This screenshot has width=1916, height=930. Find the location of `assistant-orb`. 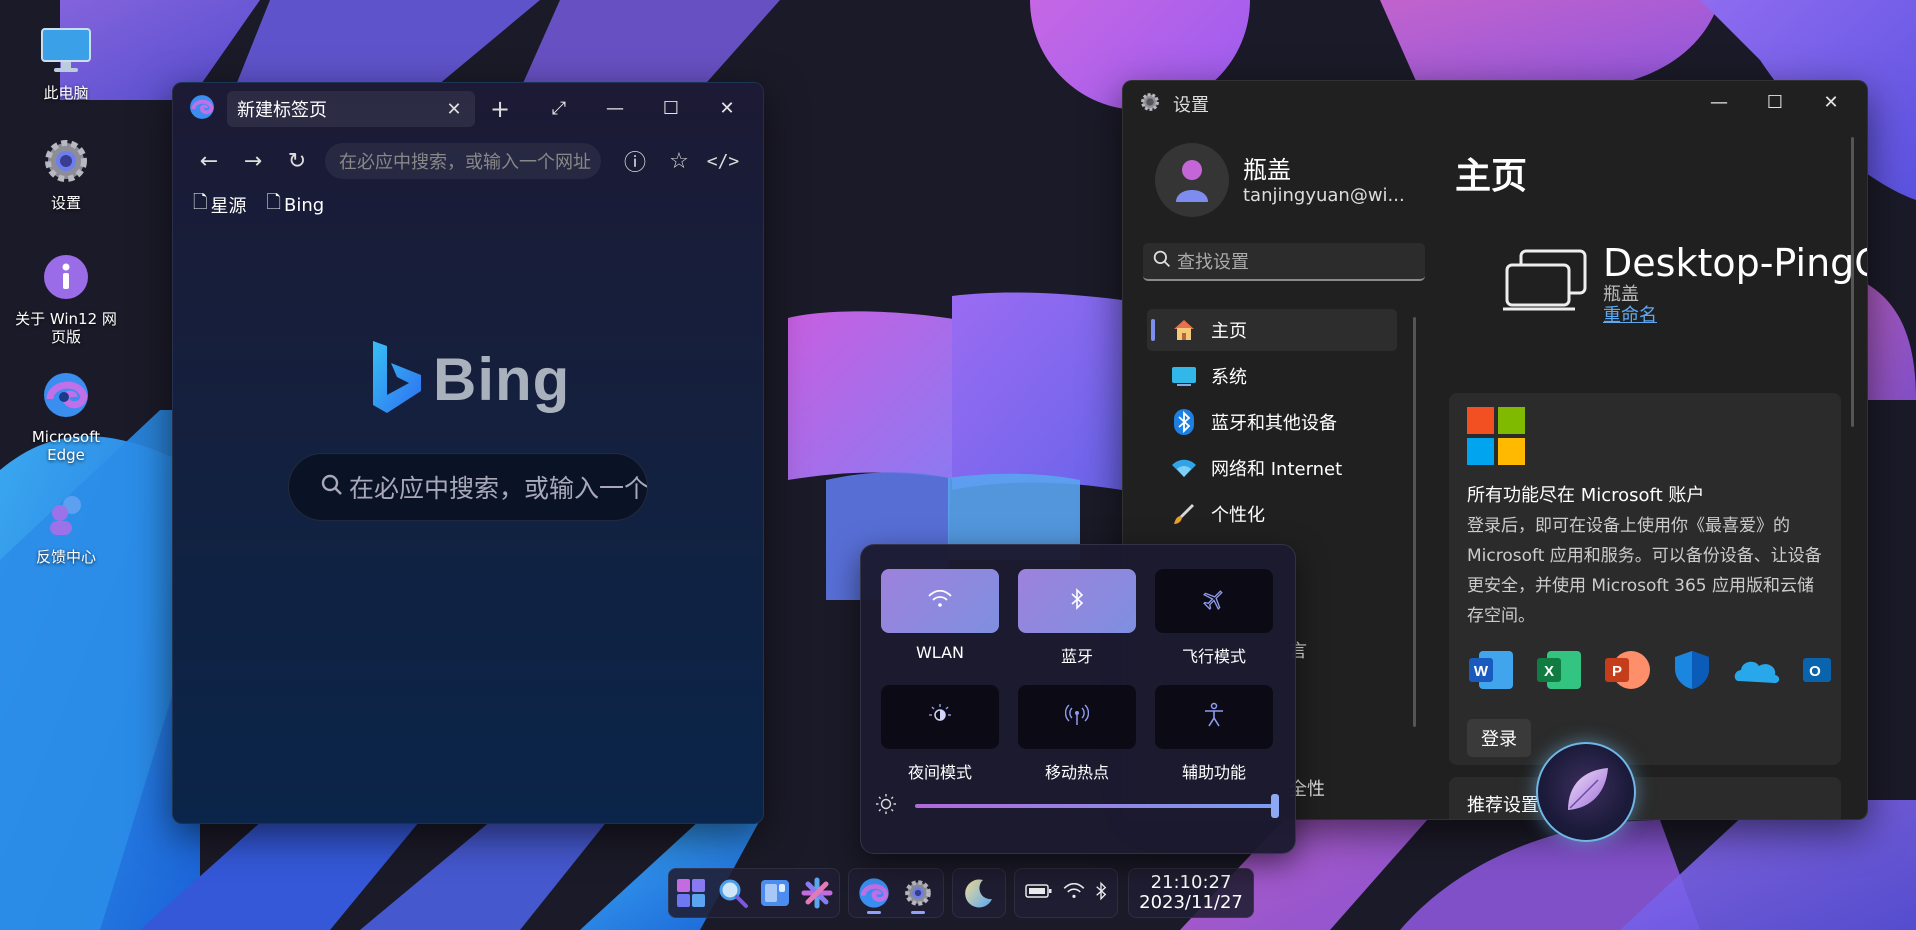

assistant-orb is located at coordinates (1586, 792).